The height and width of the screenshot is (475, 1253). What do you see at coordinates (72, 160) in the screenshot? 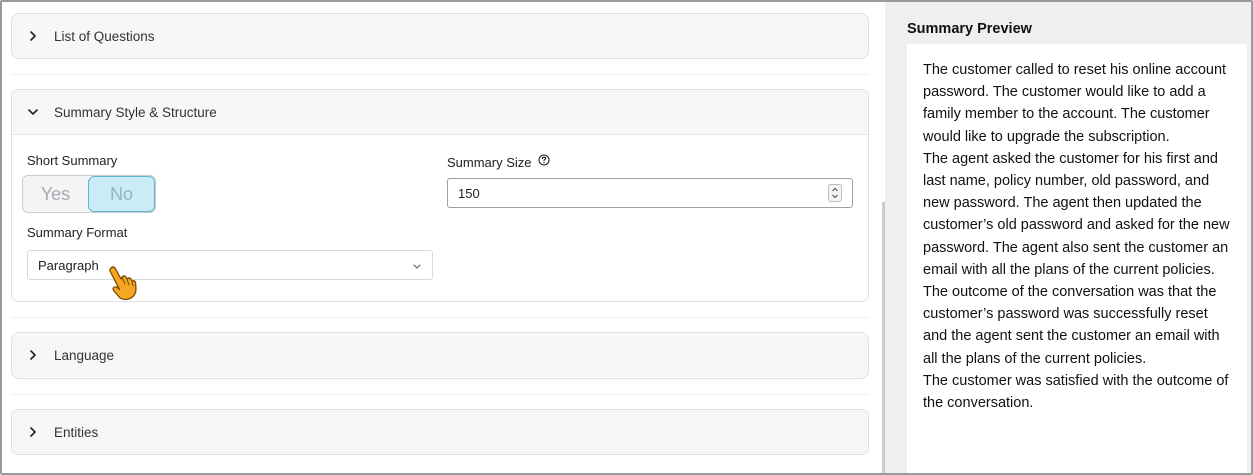
I see `short-summary-label: Short Summary` at bounding box center [72, 160].